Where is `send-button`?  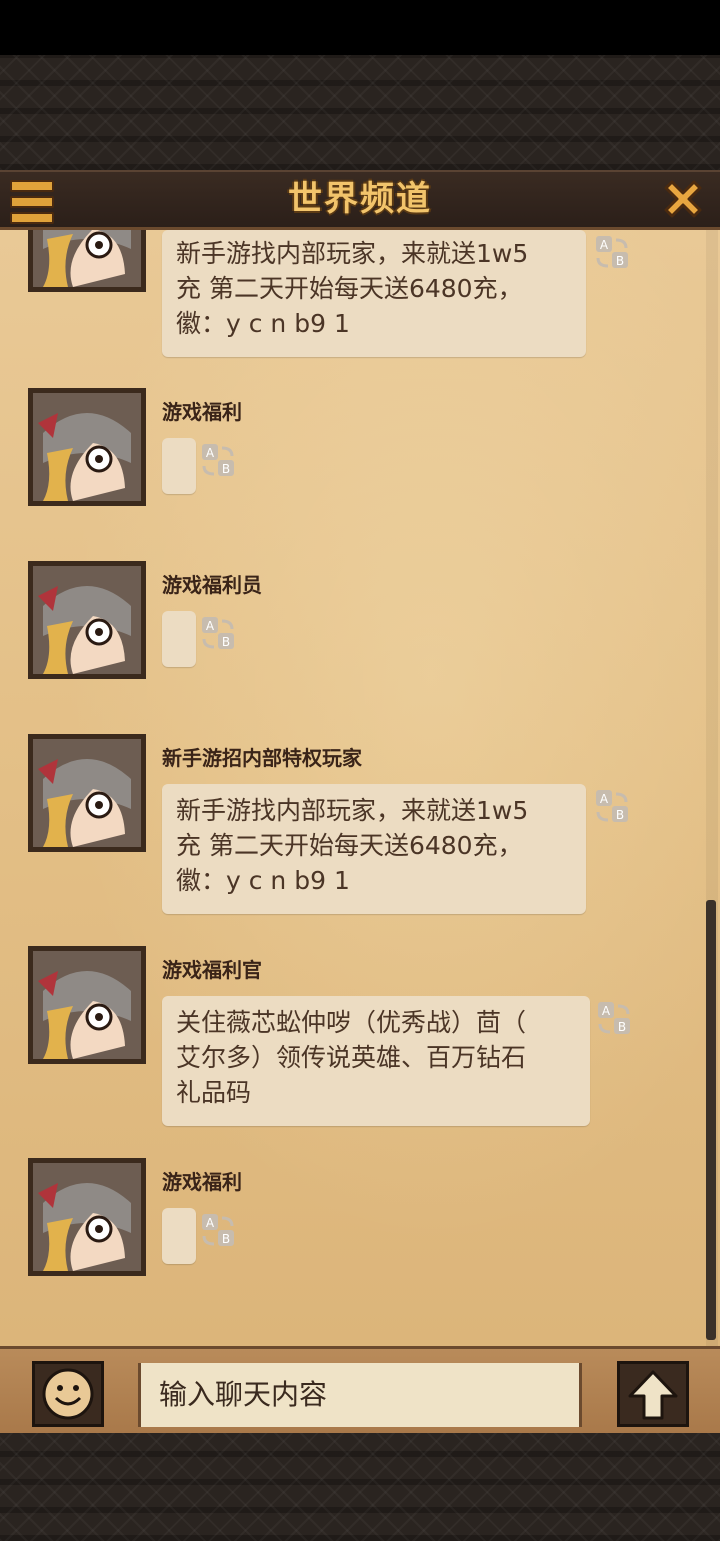
send-button is located at coordinates (653, 1394).